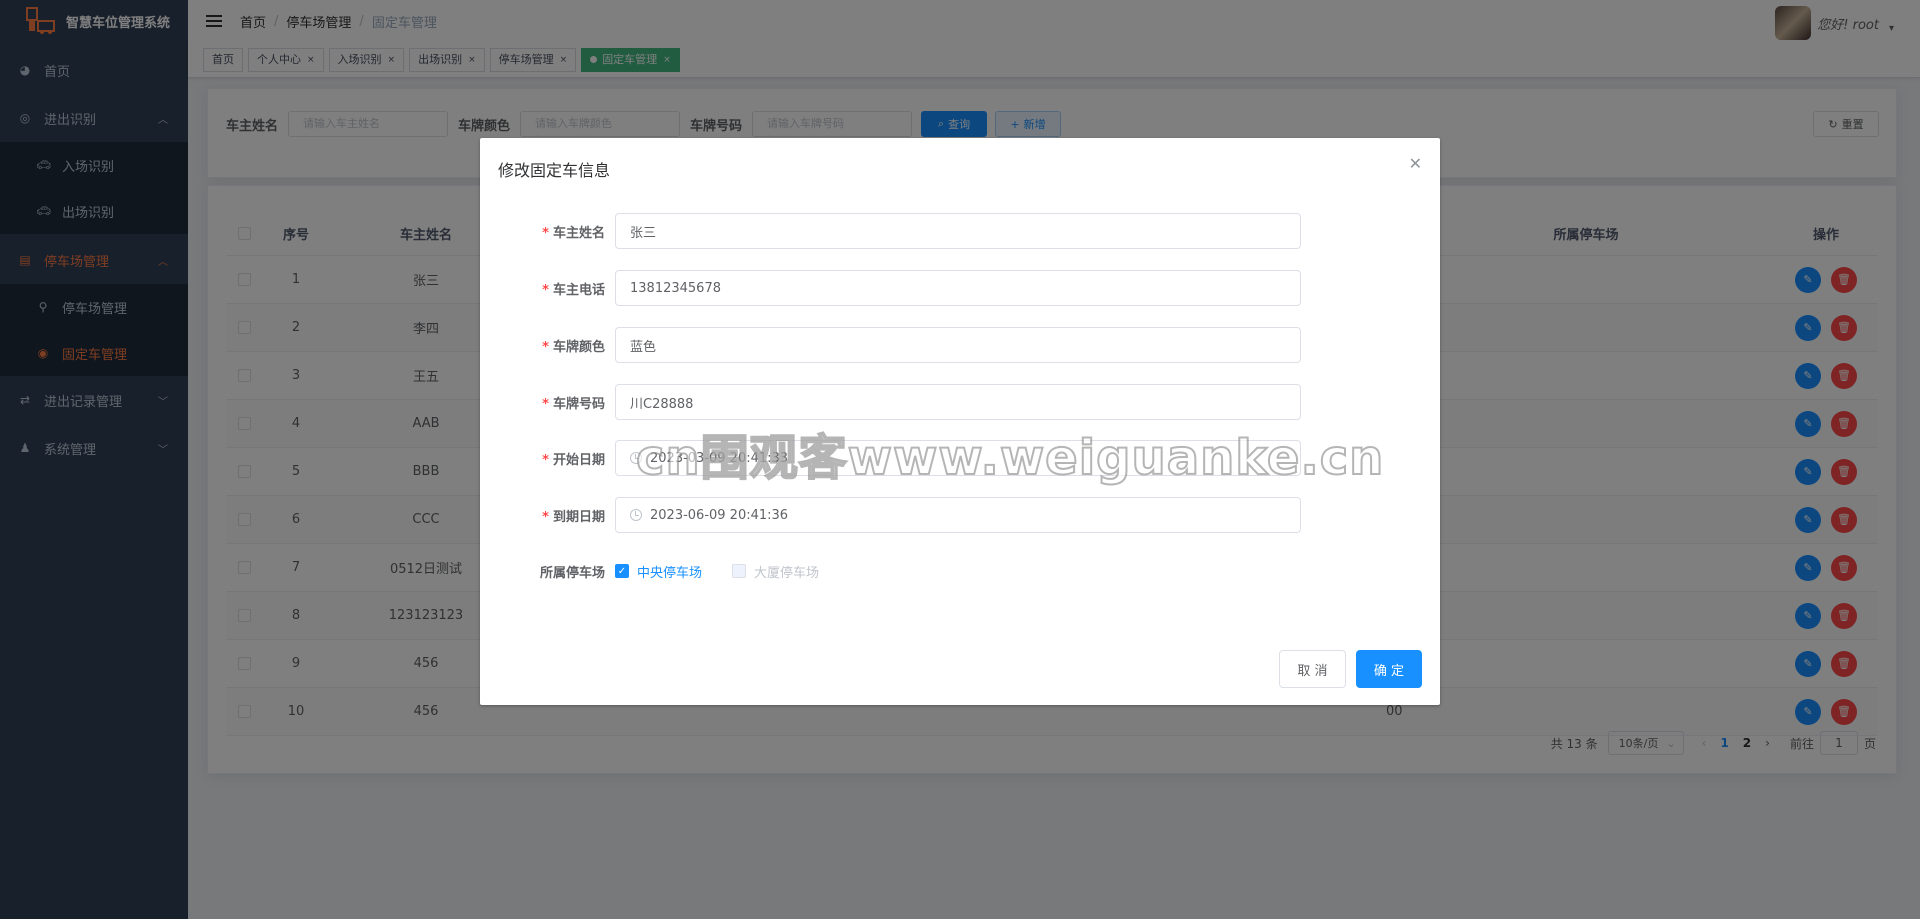 Image resolution: width=1920 pixels, height=919 pixels. I want to click on field-label: 车主姓名, so click(578, 233).